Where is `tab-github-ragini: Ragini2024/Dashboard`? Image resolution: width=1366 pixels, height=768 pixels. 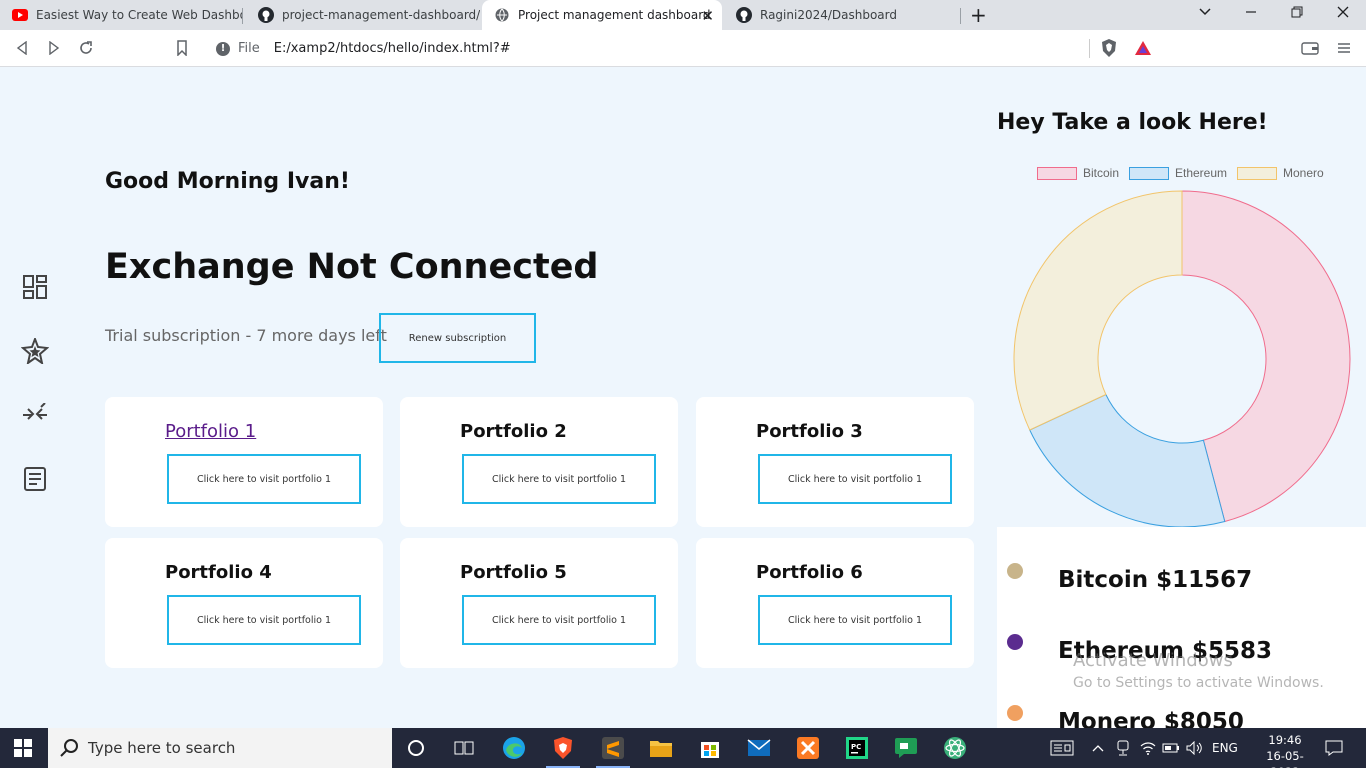 tab-github-ragini: Ragini2024/Dashboard is located at coordinates (842, 15).